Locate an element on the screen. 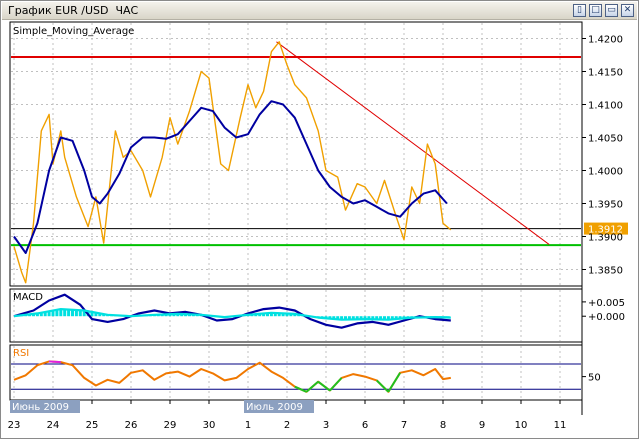  x-tick-label: 2 is located at coordinates (287, 425).